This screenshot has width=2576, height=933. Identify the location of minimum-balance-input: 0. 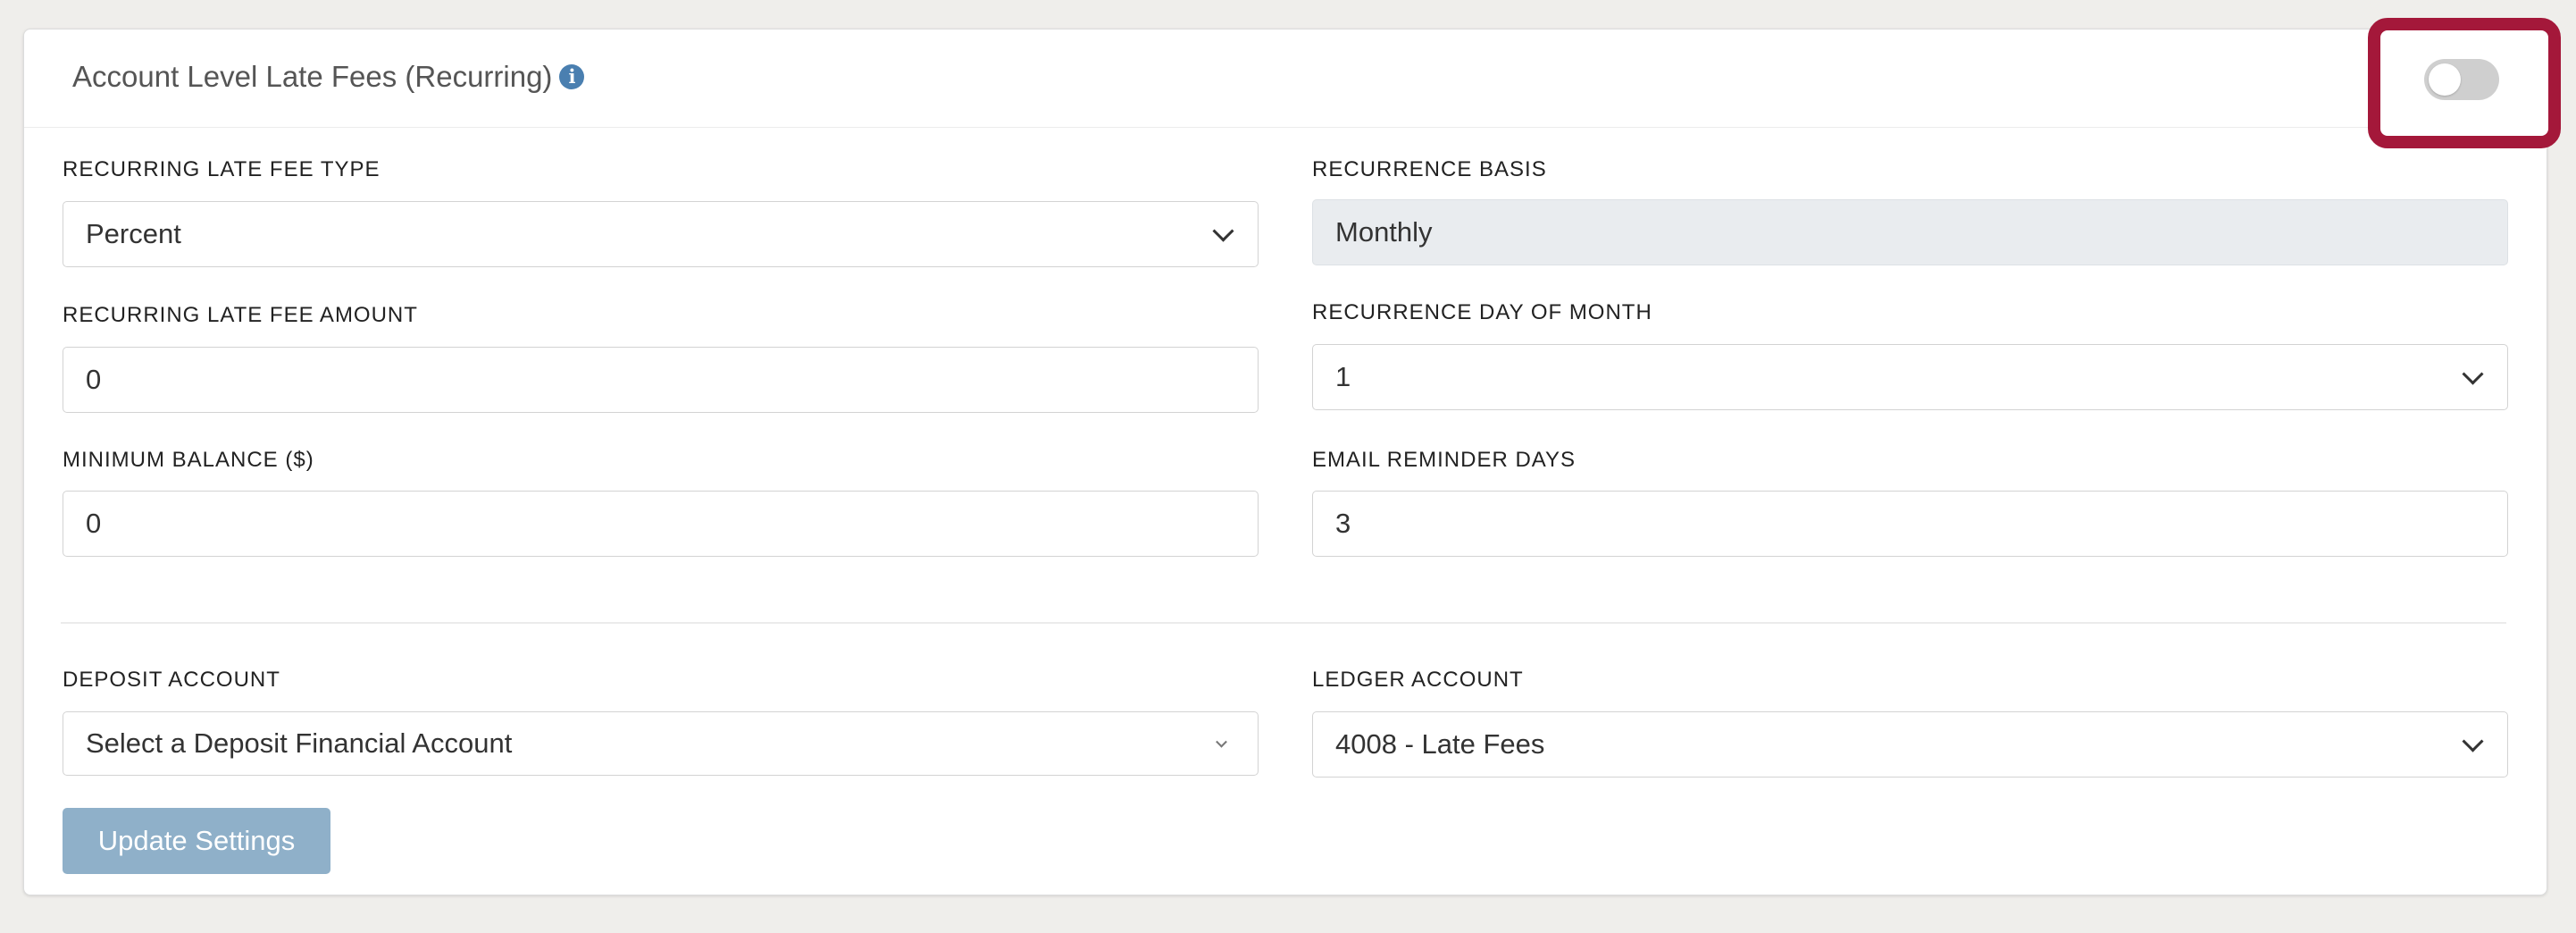
(661, 524).